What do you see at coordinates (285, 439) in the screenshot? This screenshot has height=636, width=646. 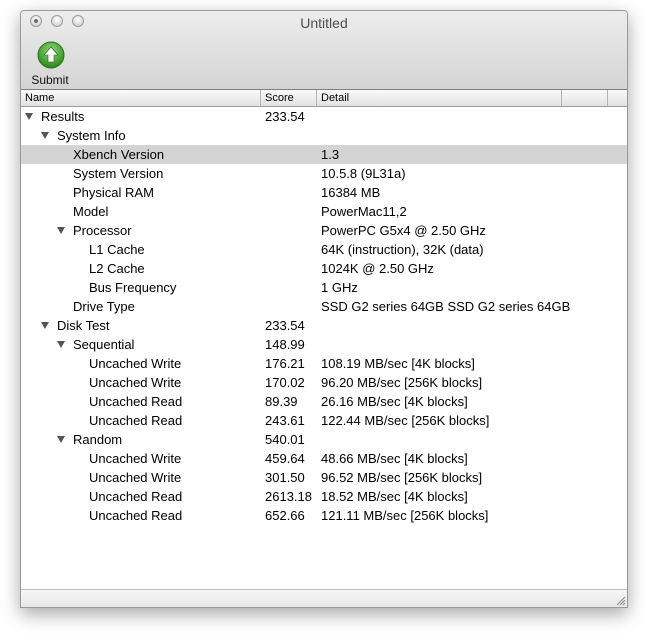 I see `row-score: 540.01` at bounding box center [285, 439].